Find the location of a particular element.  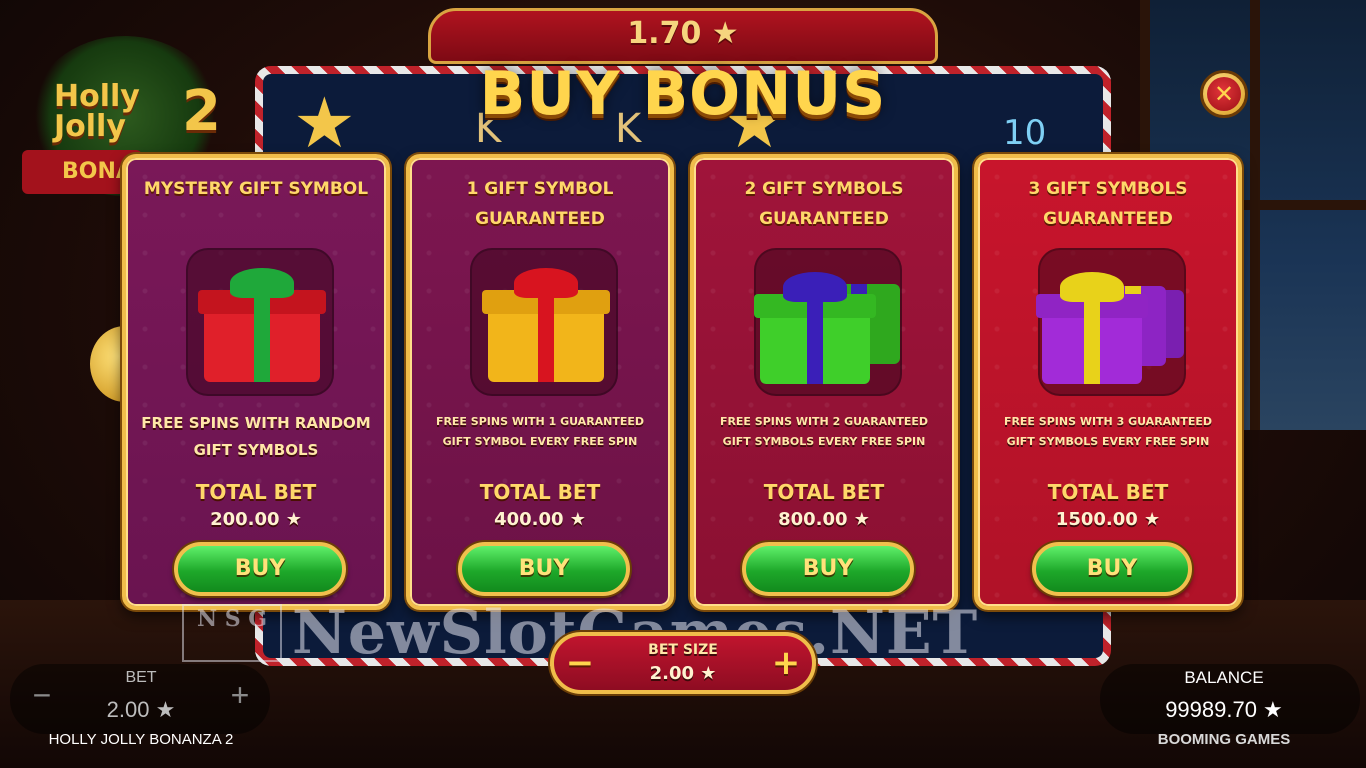

bet-increase-button: + is located at coordinates (240, 695).